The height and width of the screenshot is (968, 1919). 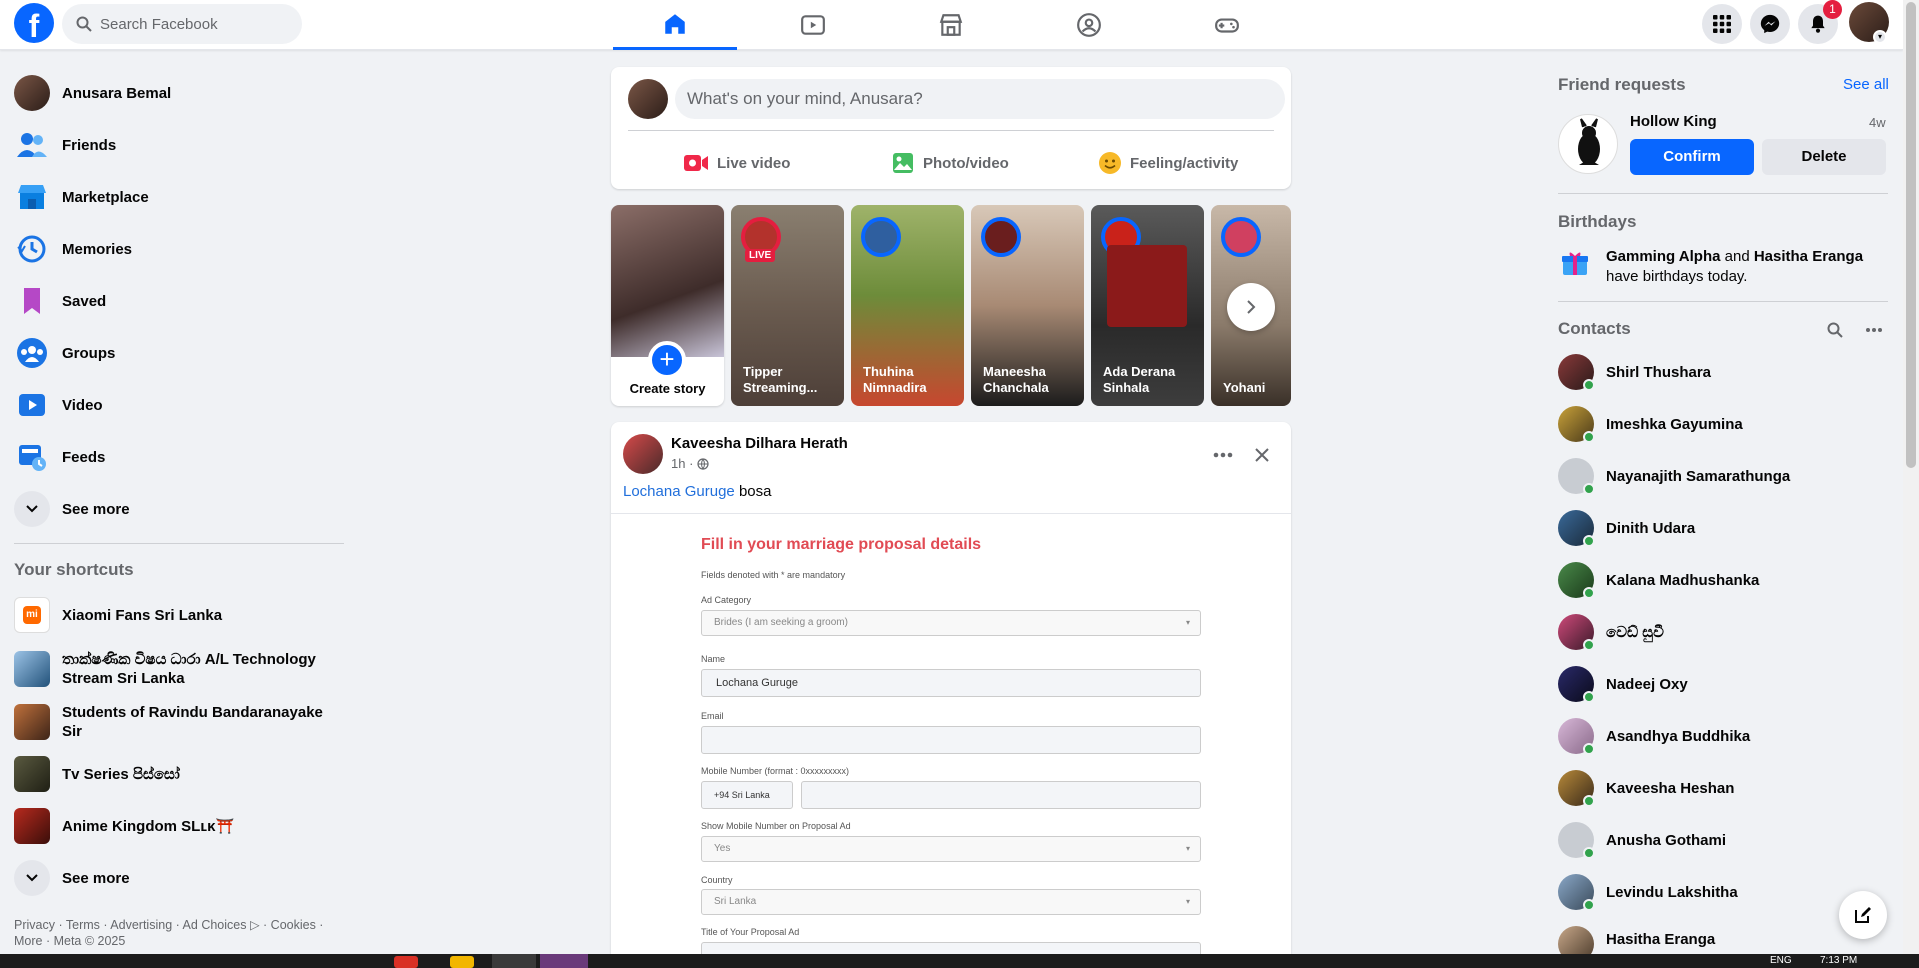 I want to click on search-input: Search Facebook, so click(x=182, y=24).